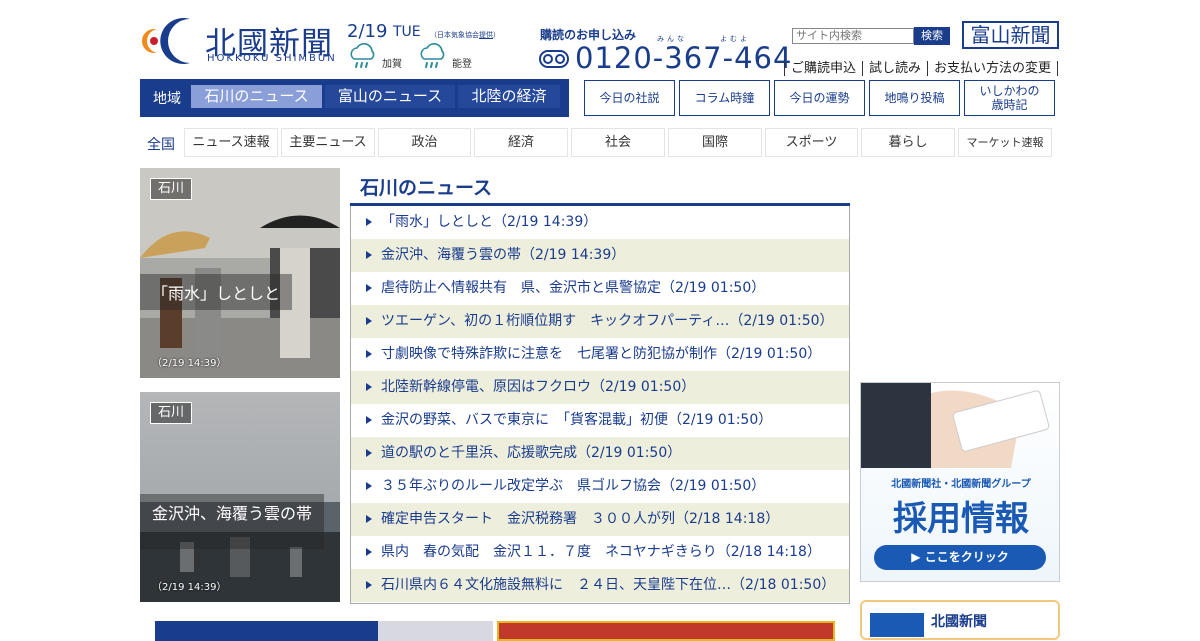 The width and height of the screenshot is (1200, 641). What do you see at coordinates (908, 142) in the screenshot?
I see `nav-lifestyle: 暮らし` at bounding box center [908, 142].